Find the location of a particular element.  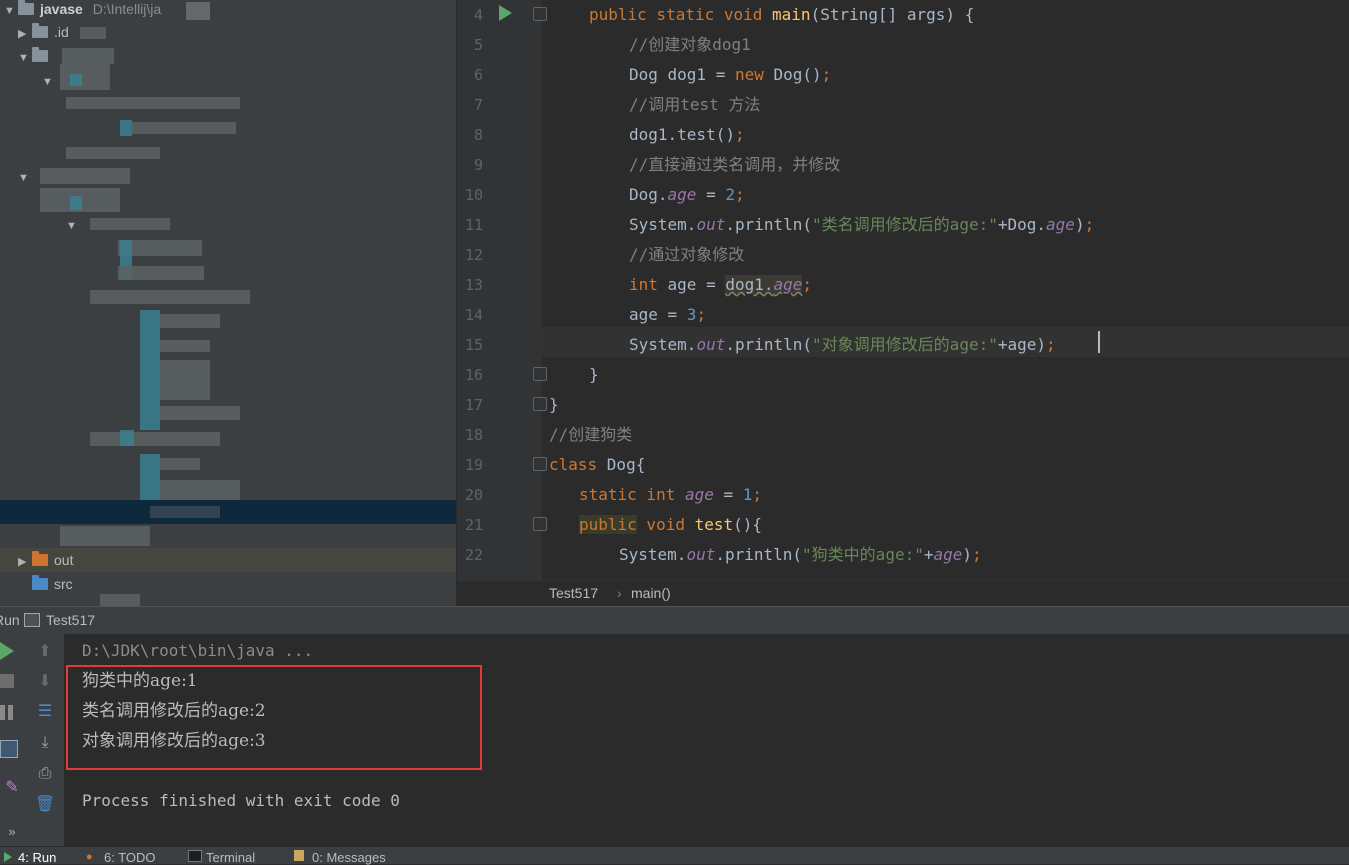

tree-item-label: src is located at coordinates (63, 584).